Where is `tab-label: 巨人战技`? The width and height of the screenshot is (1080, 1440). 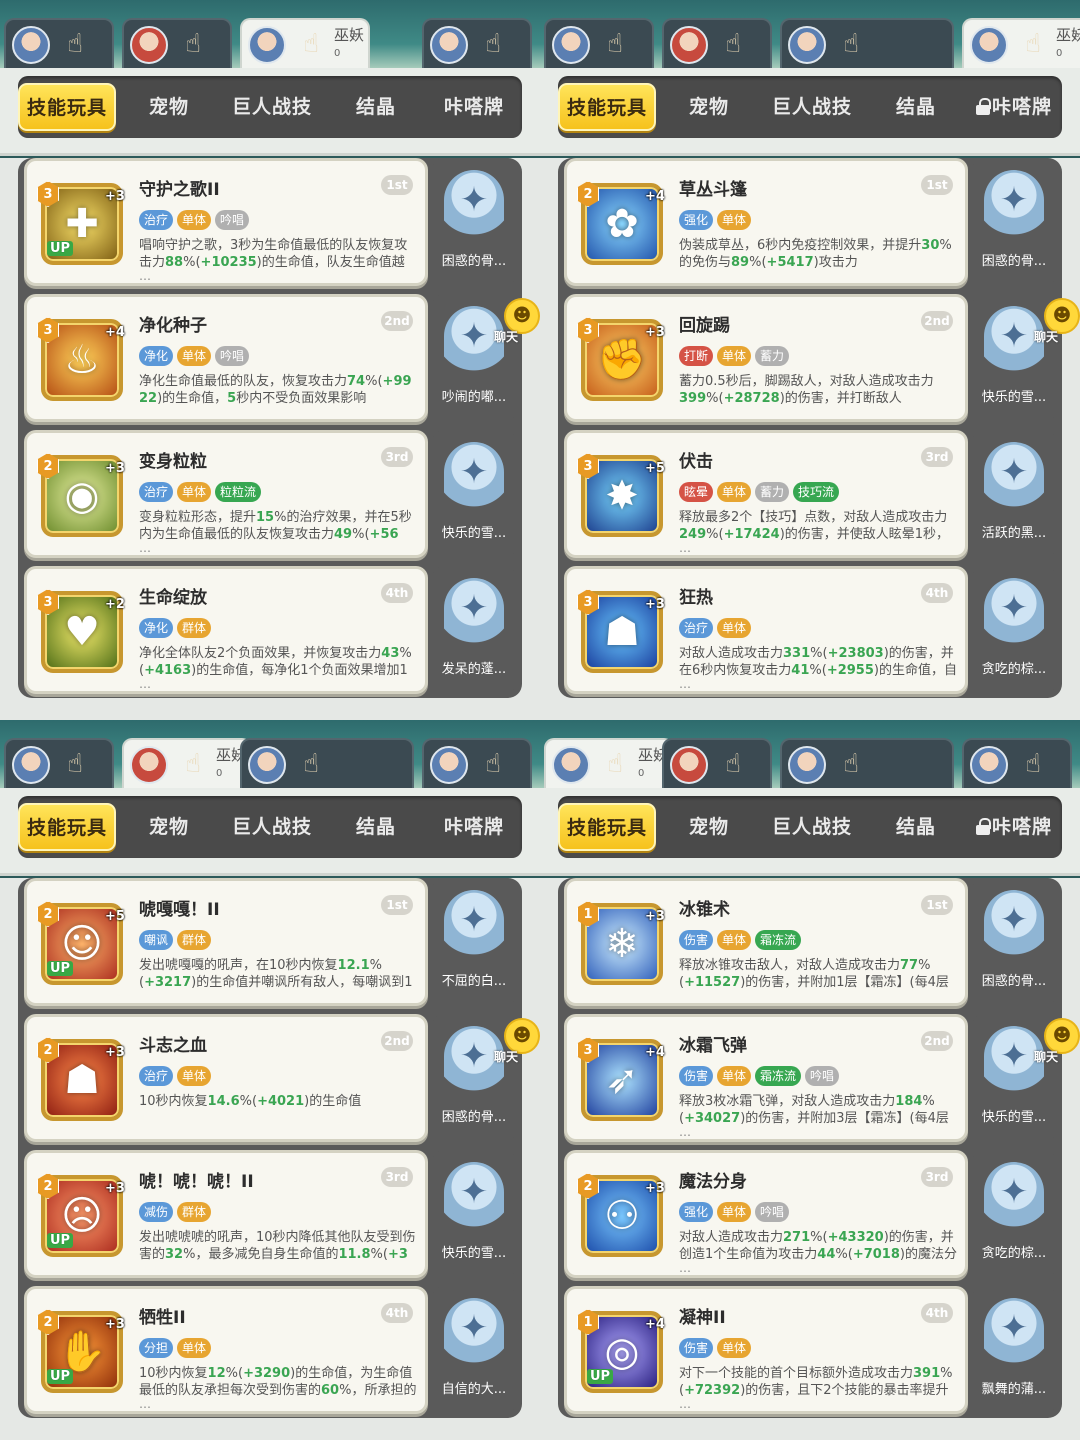
tab-label: 巨人战技 is located at coordinates (271, 827).